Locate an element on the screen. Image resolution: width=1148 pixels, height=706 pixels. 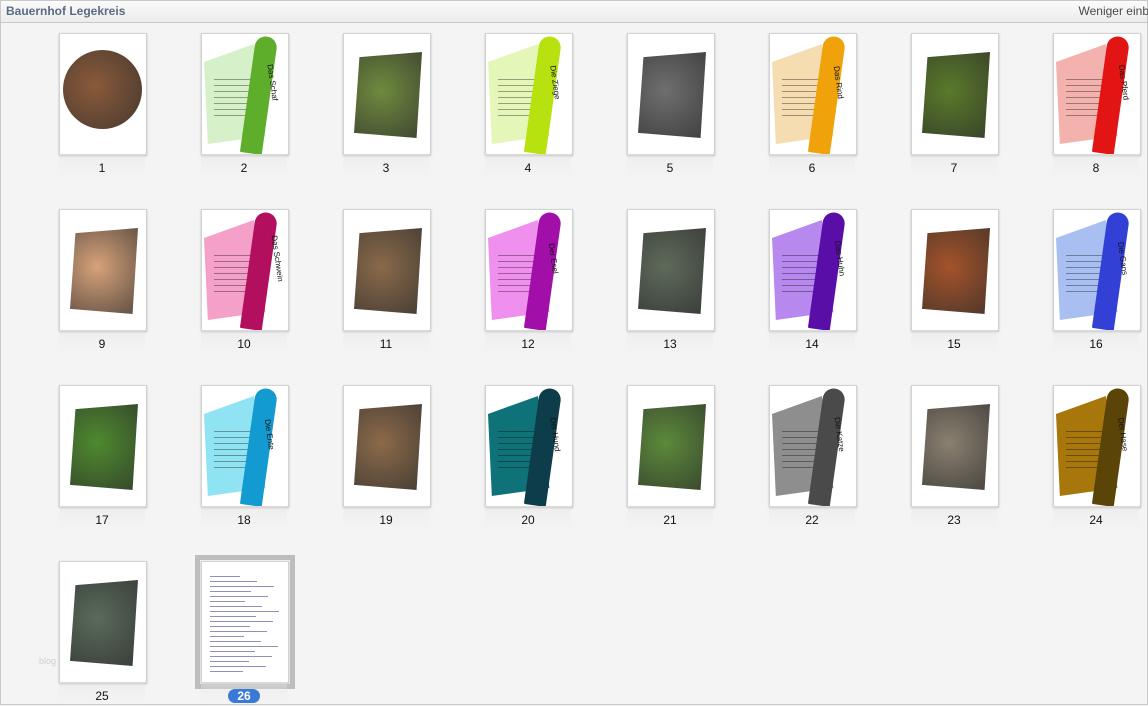
page-number-label: 26 is located at coordinates (243, 696).